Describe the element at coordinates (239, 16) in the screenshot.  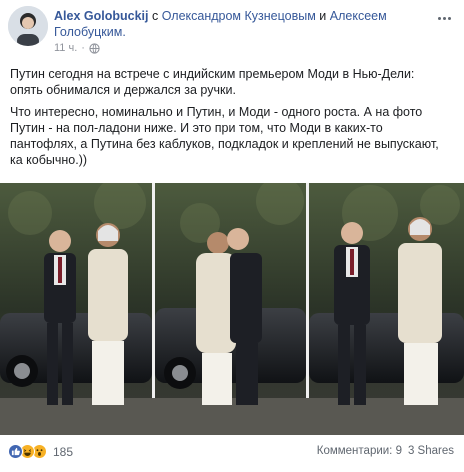
I see `tagged-person-1-link: Олександром Кузнецовым` at that location.